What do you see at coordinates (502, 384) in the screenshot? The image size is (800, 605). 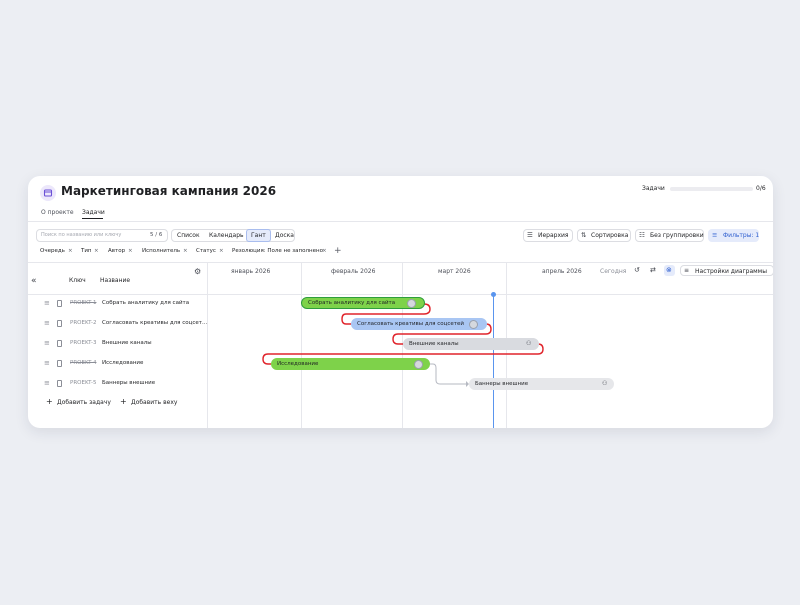 I see `gantt-bar-label: Баннеры внешние` at bounding box center [502, 384].